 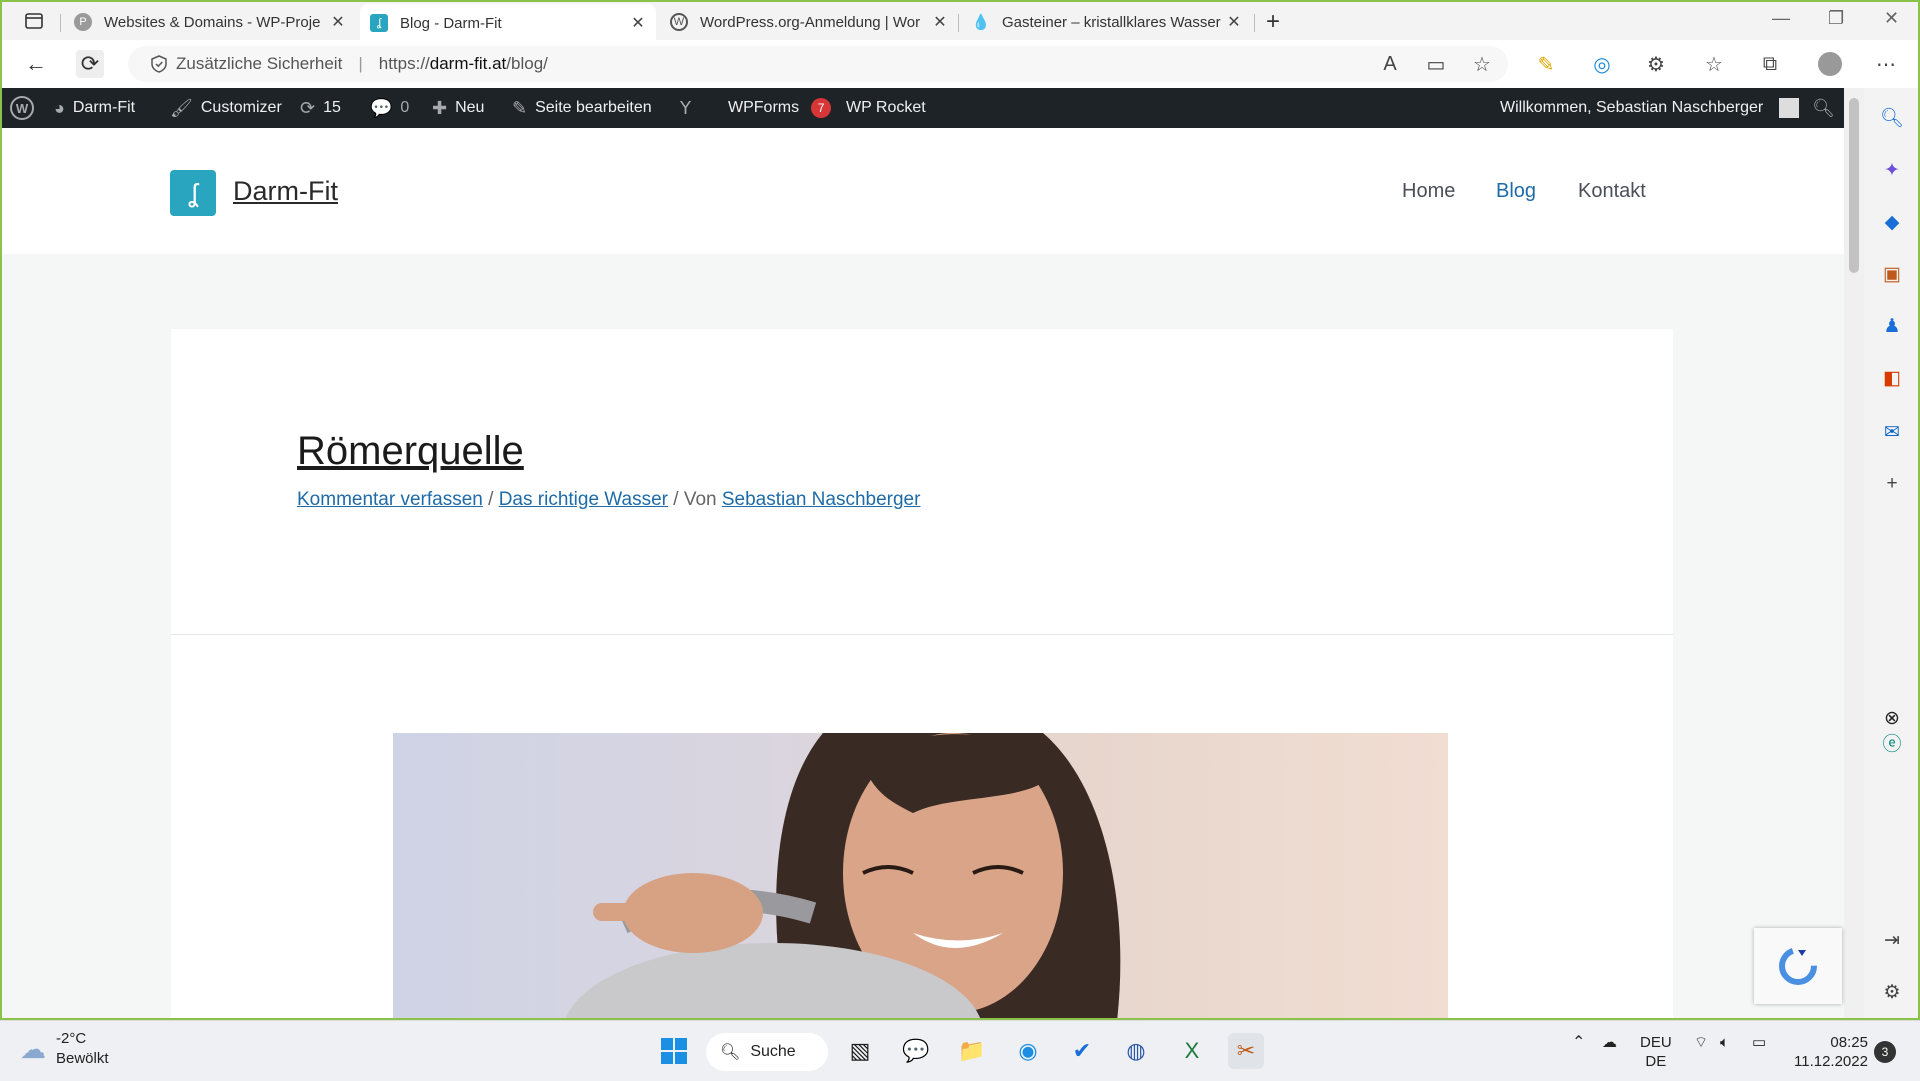 I want to click on games-icon: ♟, so click(x=1892, y=326).